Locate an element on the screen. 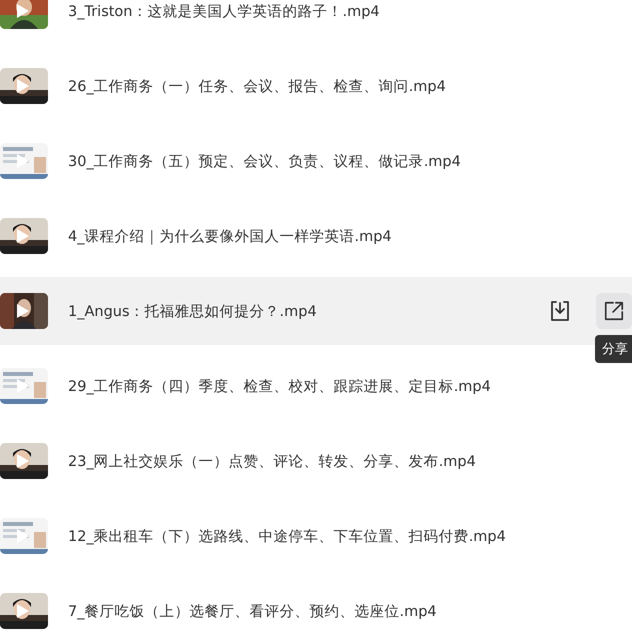  file-name: 23_网上社交娱乐（一）点赞、评论、转发、分享、发布.mp4 is located at coordinates (272, 461).